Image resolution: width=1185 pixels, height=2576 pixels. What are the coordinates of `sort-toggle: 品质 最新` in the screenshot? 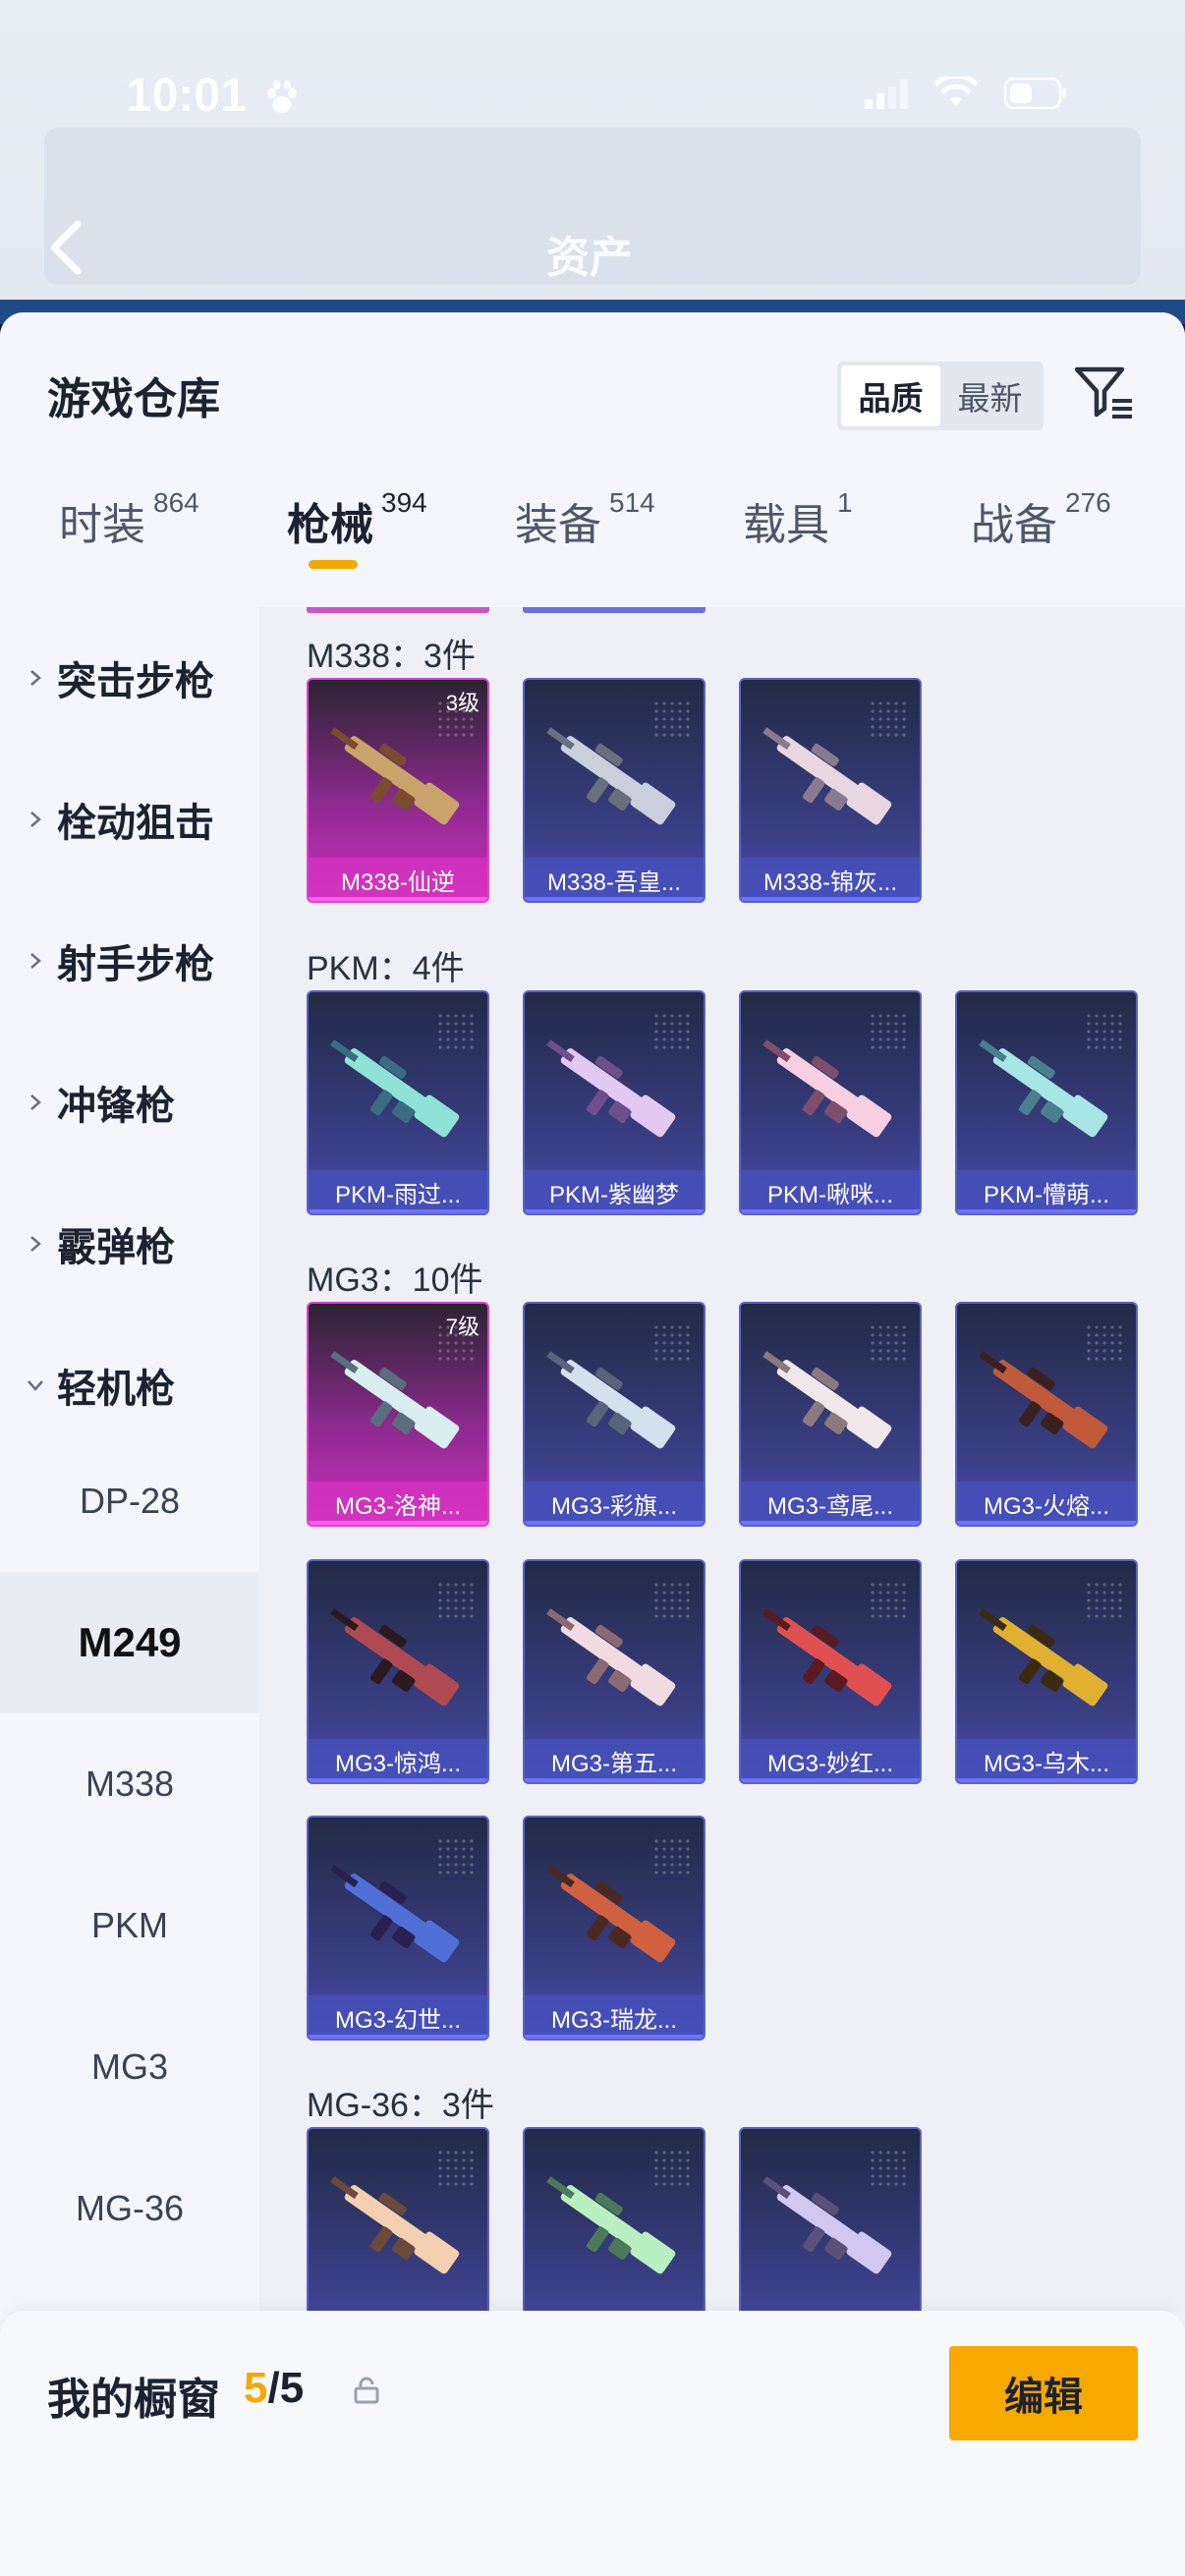 It's located at (941, 396).